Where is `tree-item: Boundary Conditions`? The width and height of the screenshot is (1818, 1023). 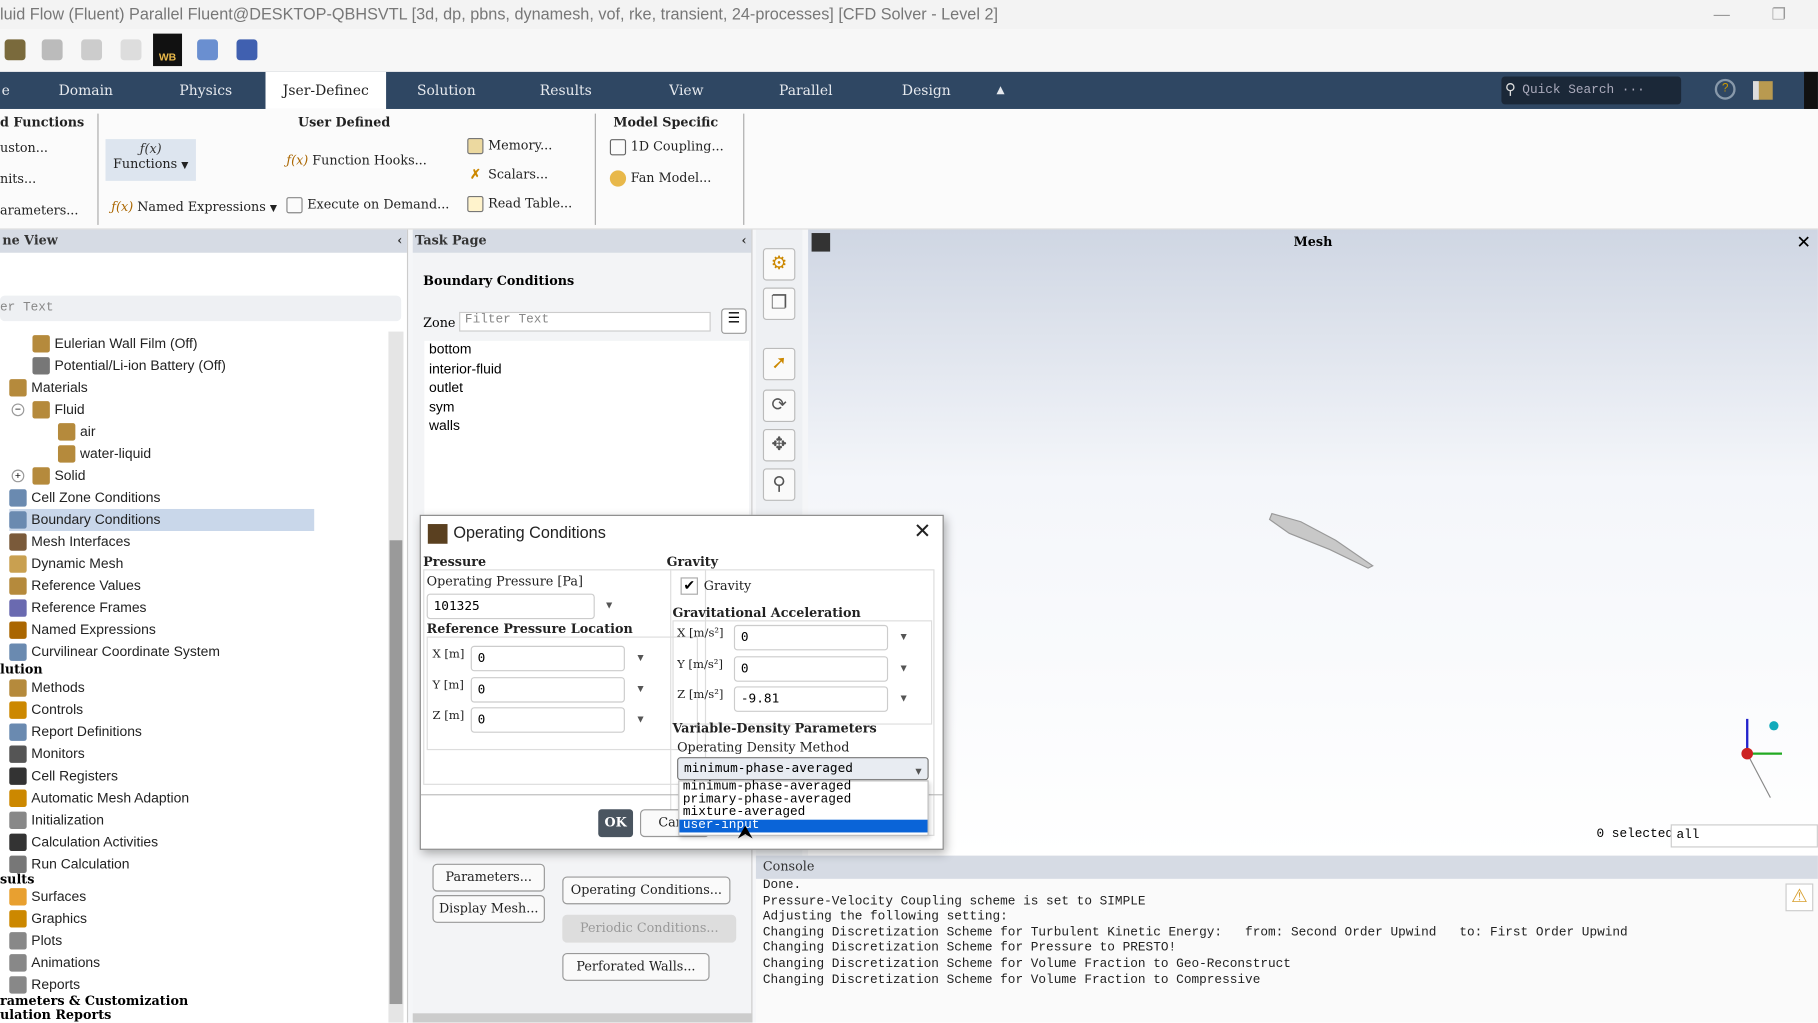
tree-item: Boundary Conditions is located at coordinates (162, 520).